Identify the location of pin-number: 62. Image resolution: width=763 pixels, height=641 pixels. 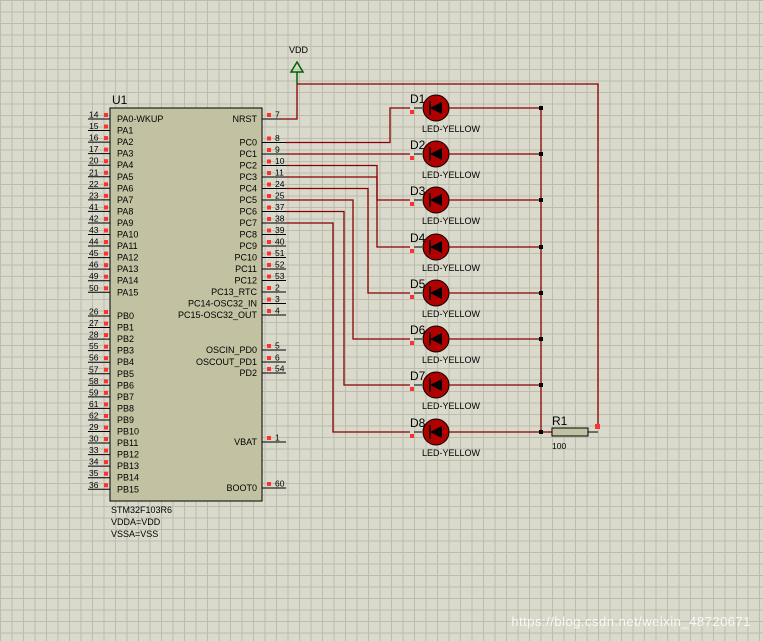
(94, 415).